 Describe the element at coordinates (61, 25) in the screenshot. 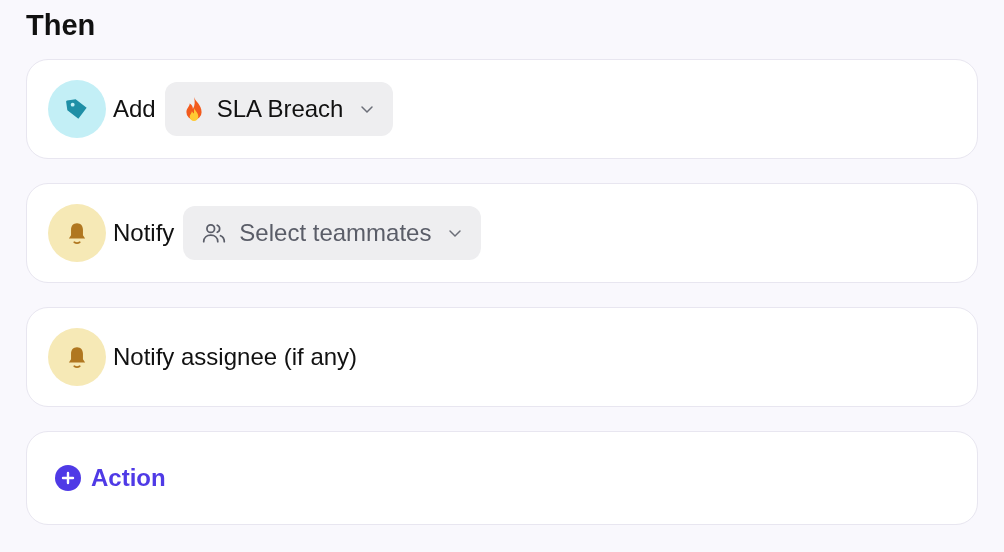

I see `section-heading: Then` at that location.